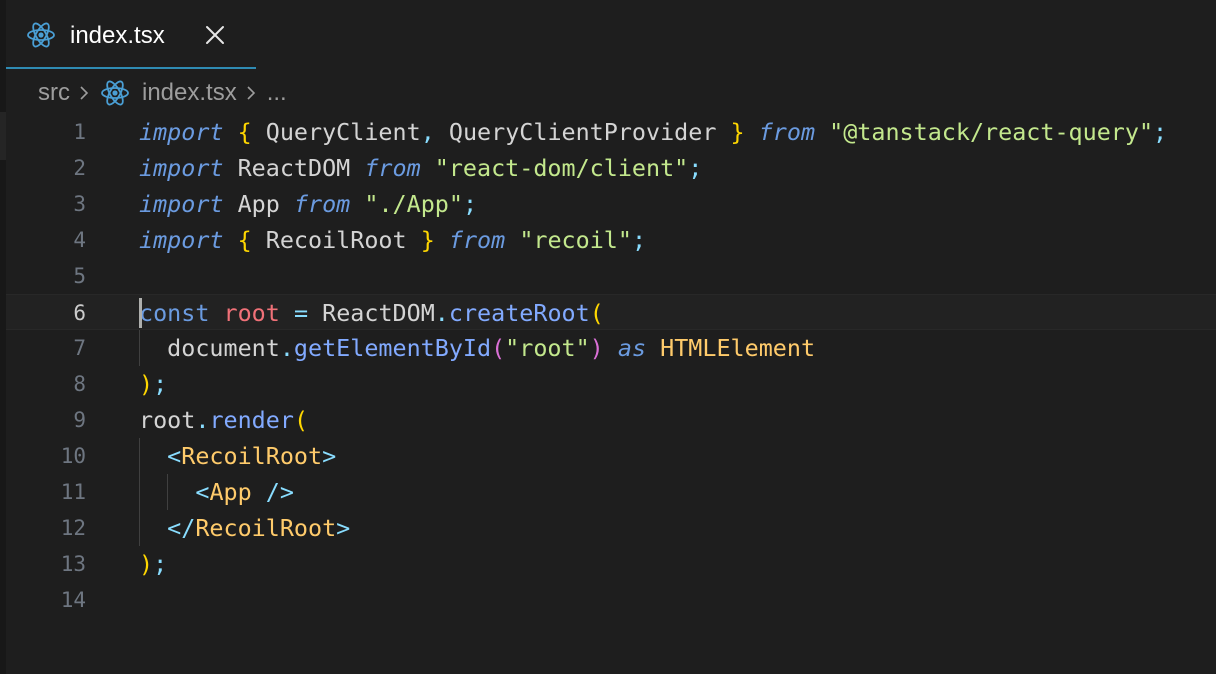  What do you see at coordinates (79, 132) in the screenshot?
I see `line-number: 1` at bounding box center [79, 132].